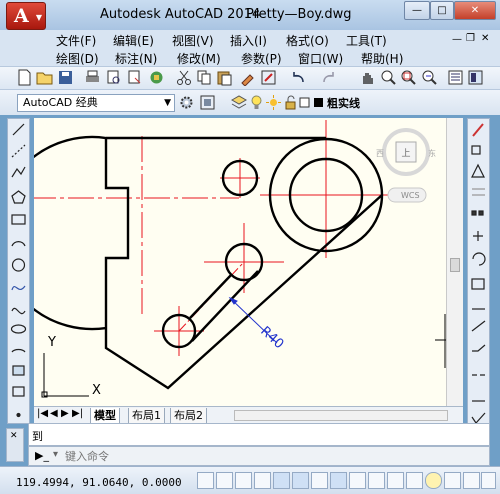  What do you see at coordinates (238, 102) in the screenshot?
I see `layer-properties-icon` at bounding box center [238, 102].